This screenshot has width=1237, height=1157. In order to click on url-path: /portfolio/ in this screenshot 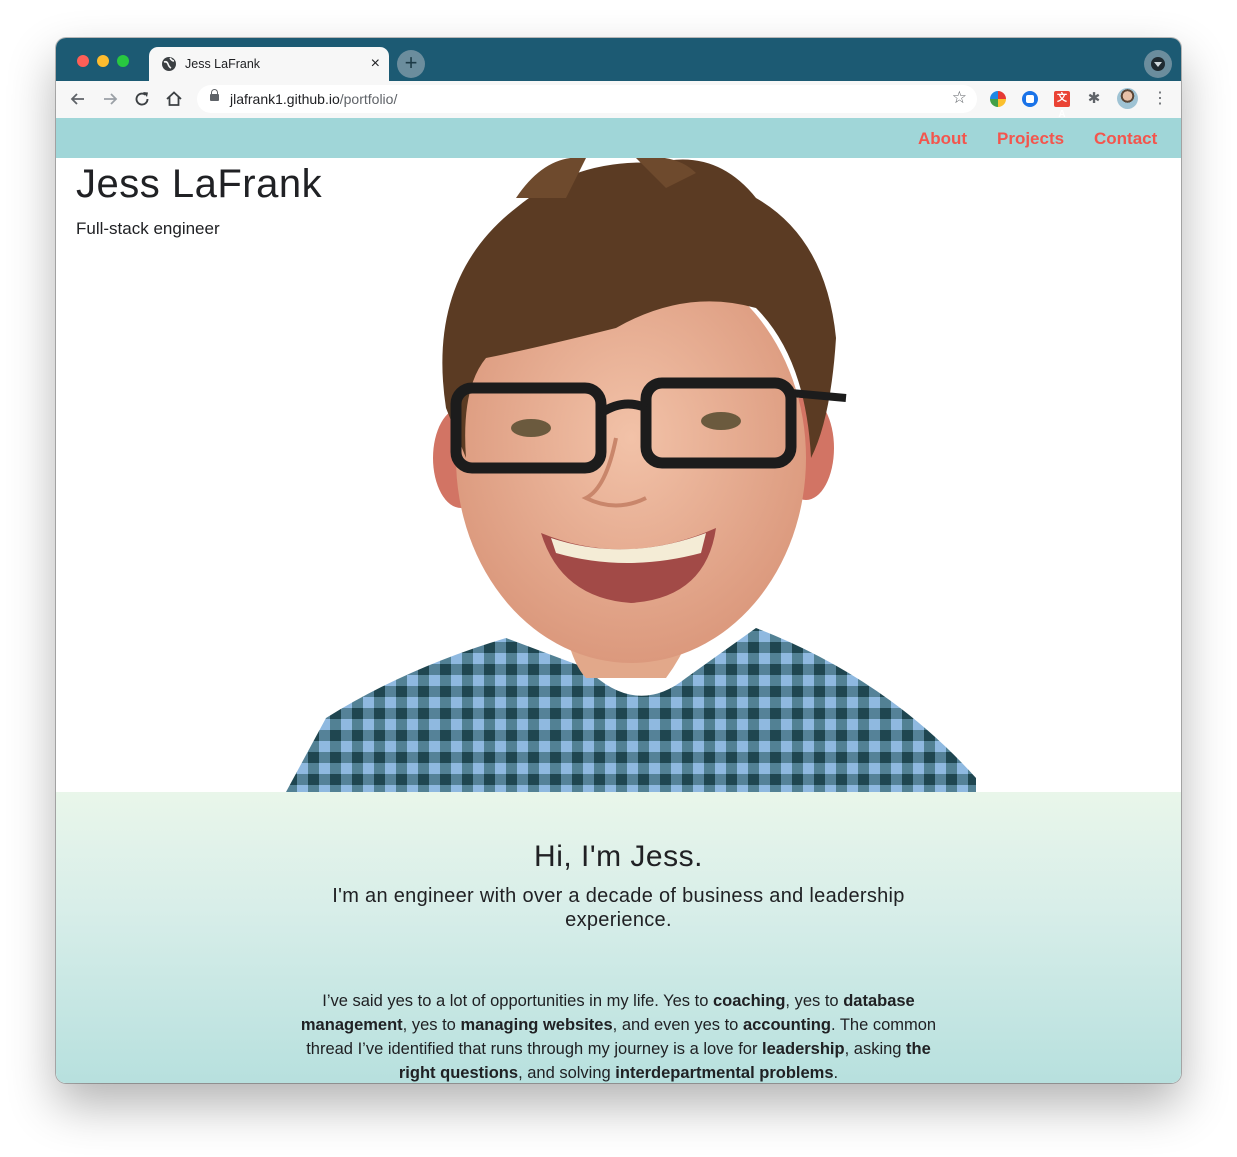, I will do `click(368, 99)`.